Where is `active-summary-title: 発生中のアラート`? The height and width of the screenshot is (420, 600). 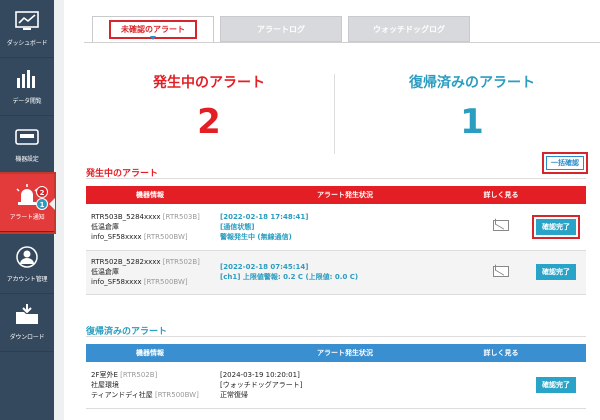 active-summary-title: 発生中のアラート is located at coordinates (209, 83).